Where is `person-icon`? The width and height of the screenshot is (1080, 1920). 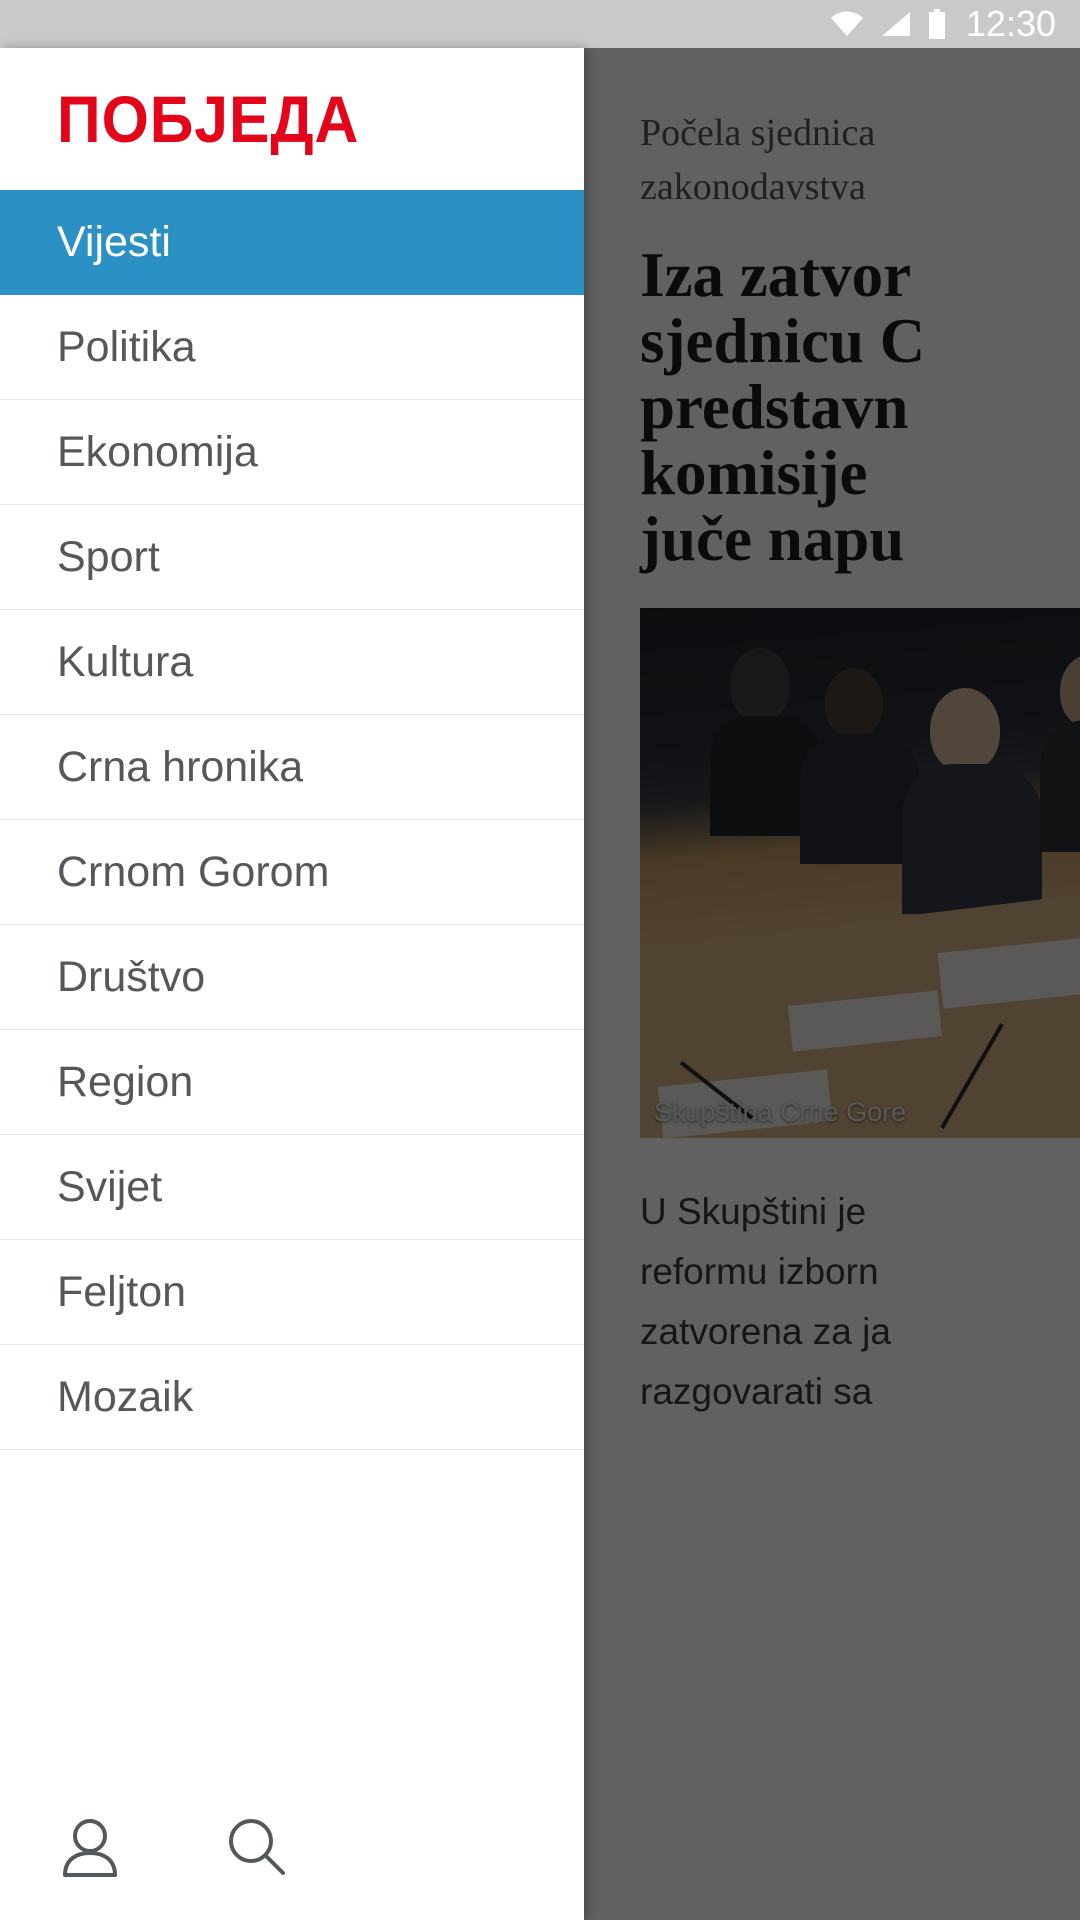 person-icon is located at coordinates (90, 1850).